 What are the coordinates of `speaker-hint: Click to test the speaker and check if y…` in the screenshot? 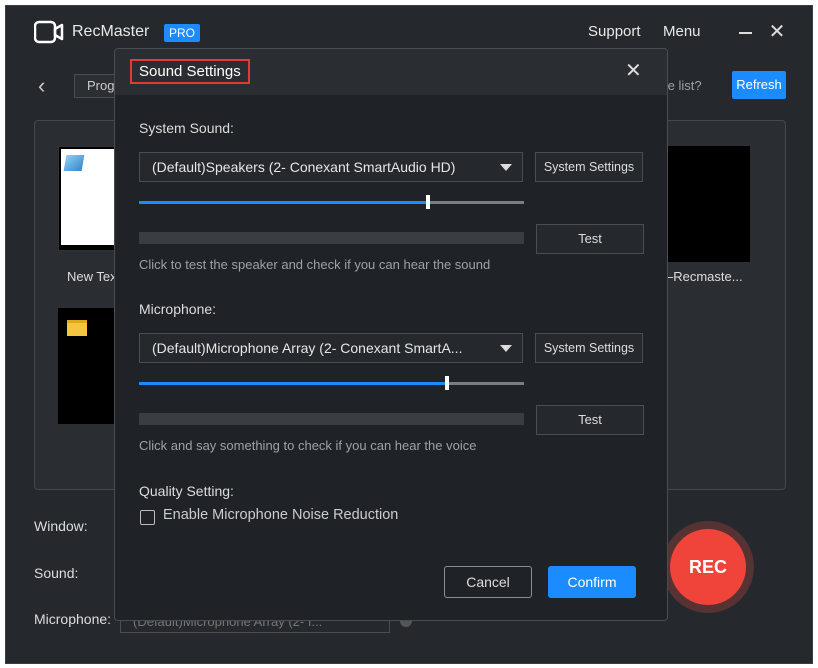 It's located at (315, 264).